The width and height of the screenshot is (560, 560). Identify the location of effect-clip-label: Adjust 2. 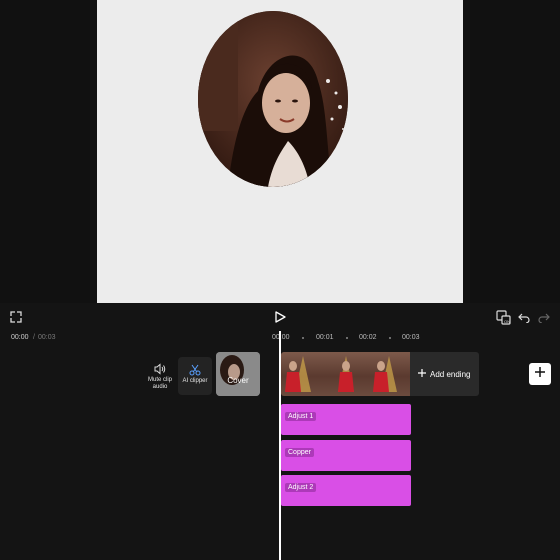
(301, 487).